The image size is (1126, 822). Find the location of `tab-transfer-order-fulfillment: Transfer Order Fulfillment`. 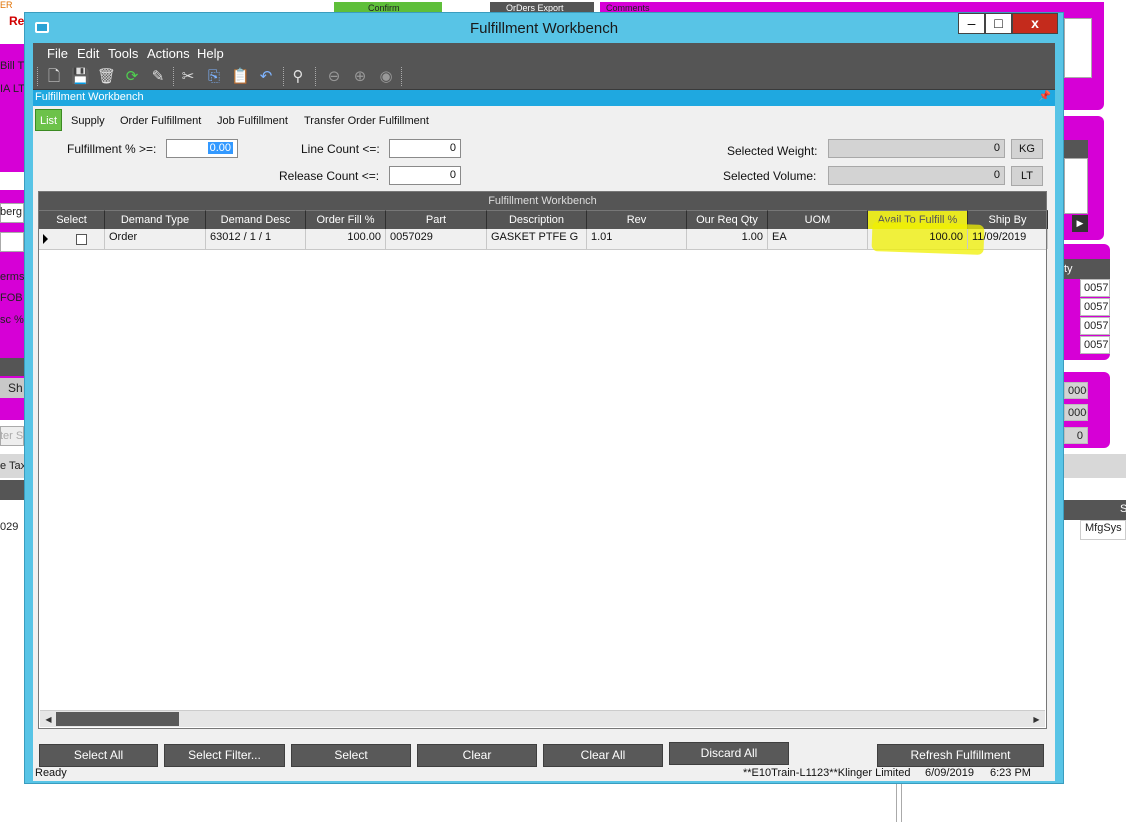

tab-transfer-order-fulfillment: Transfer Order Fulfillment is located at coordinates (366, 121).